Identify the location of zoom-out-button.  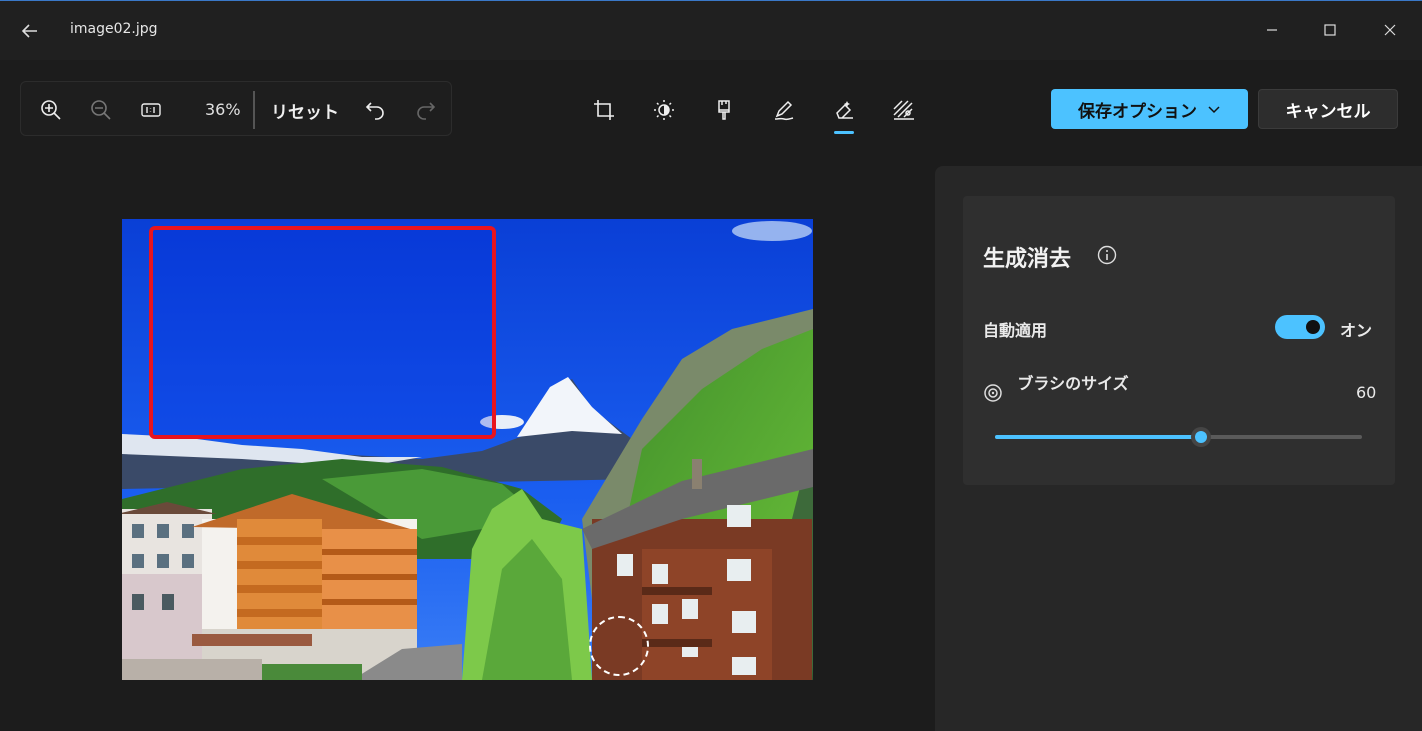
(101, 110).